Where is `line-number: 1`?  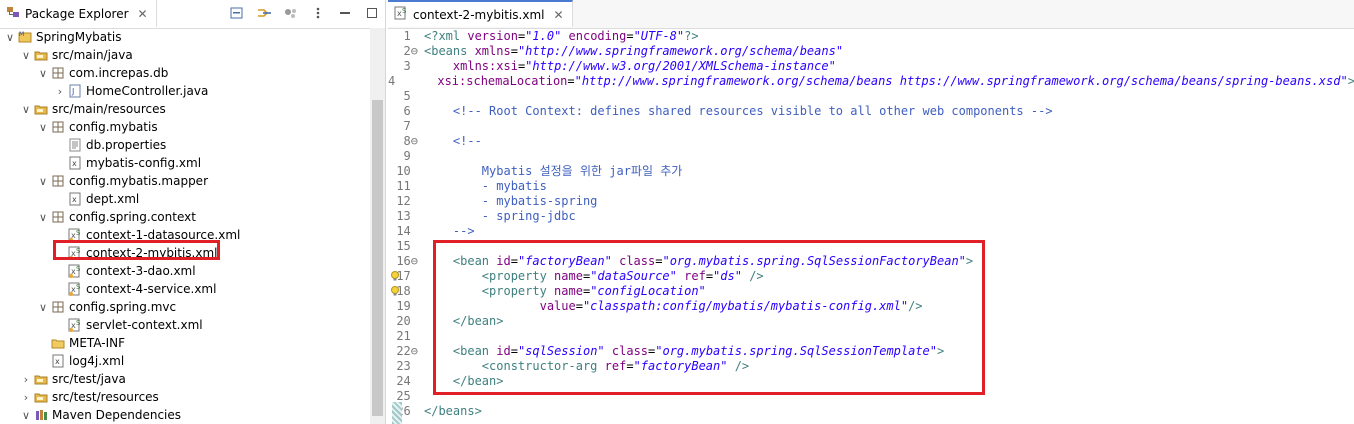 line-number: 1 is located at coordinates (410, 35).